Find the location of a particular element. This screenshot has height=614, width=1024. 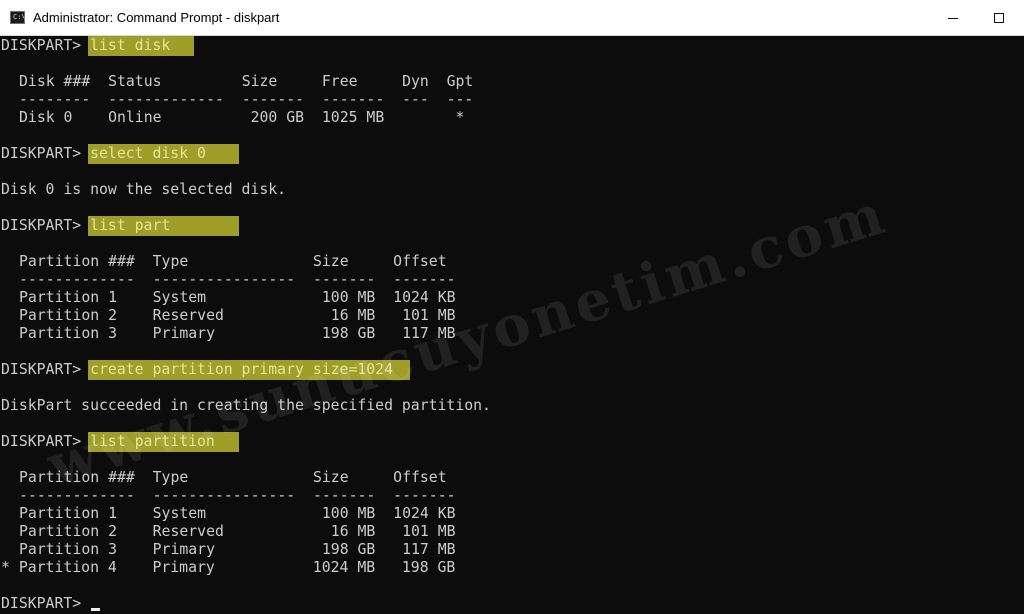

prompt-line: DISKPART> list disk is located at coordinates (511, 46).